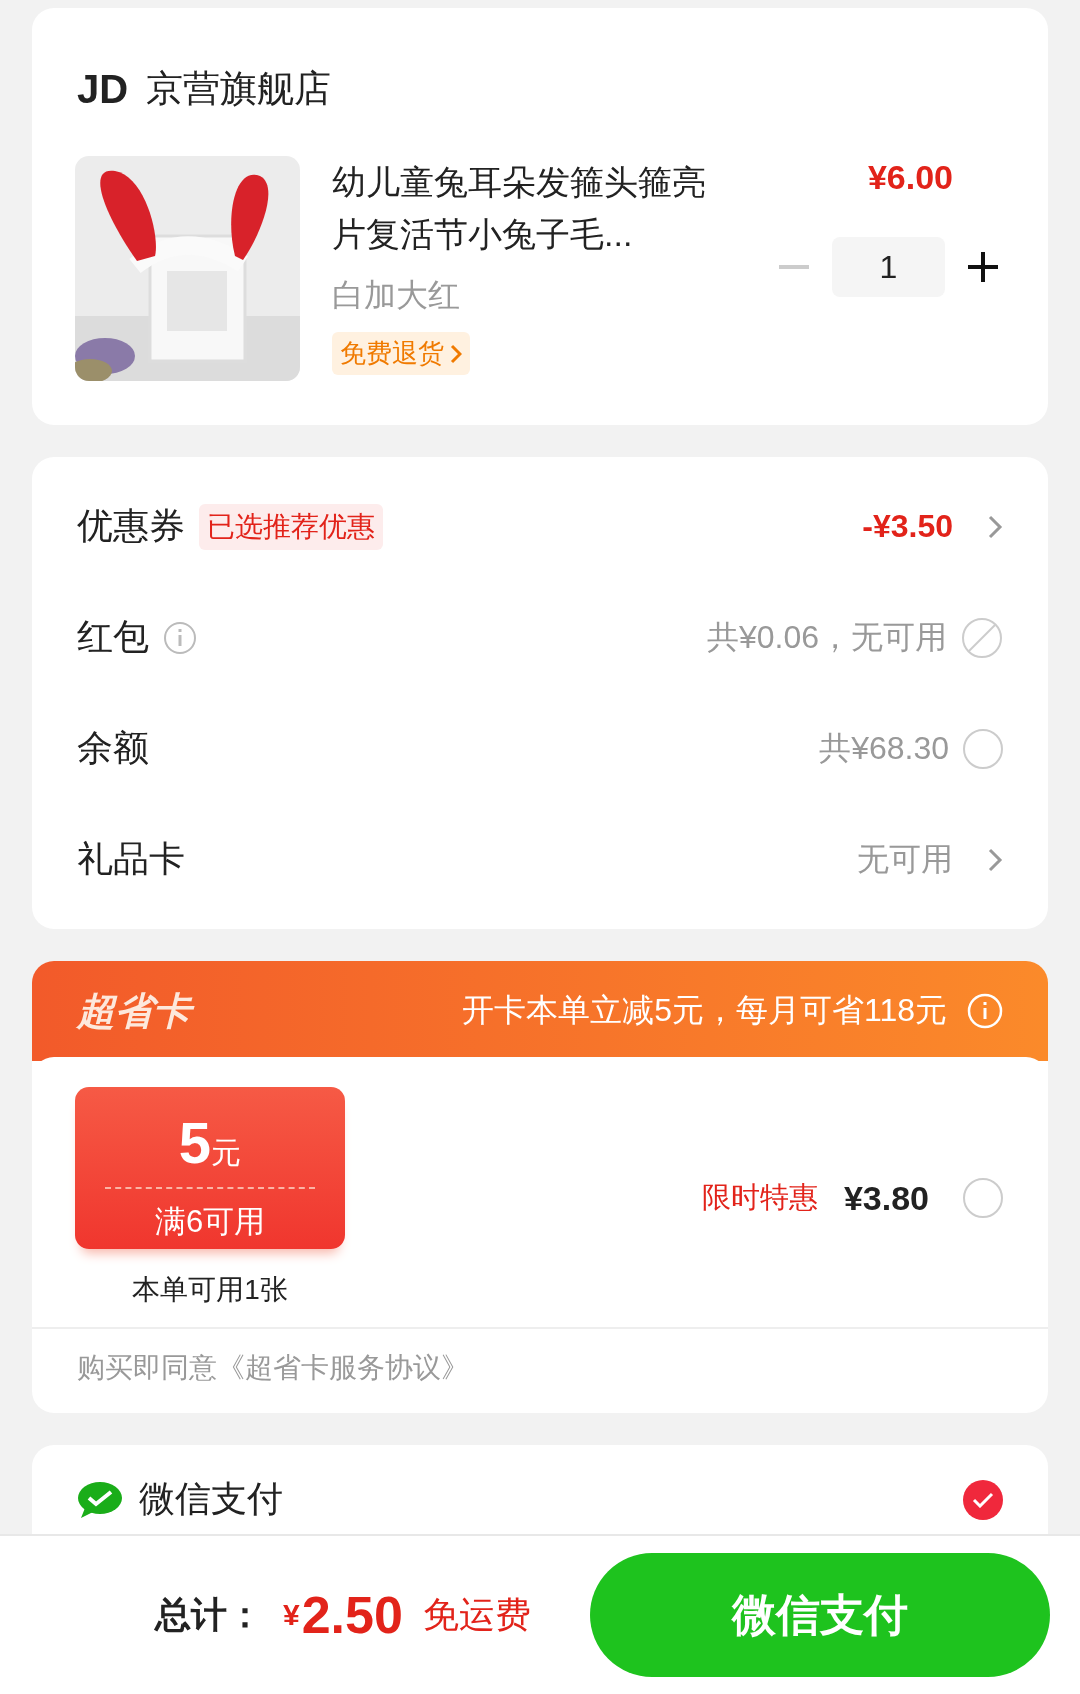 This screenshot has height=1694, width=1080. I want to click on shipping-note: 免运费, so click(476, 1614).